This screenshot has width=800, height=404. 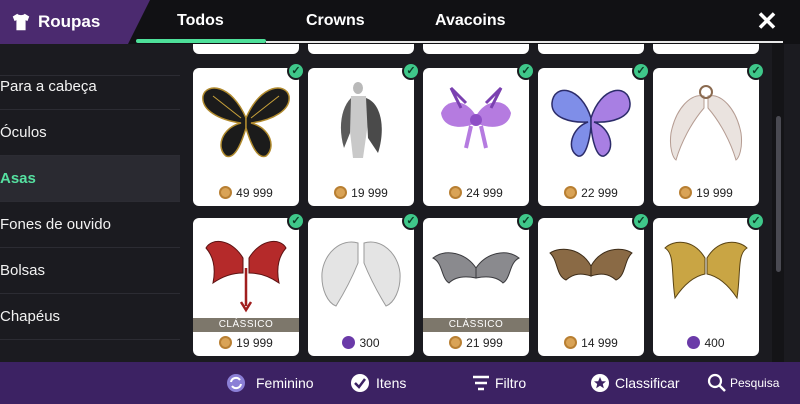 I want to click on scrollbar-thumb, so click(x=778, y=194).